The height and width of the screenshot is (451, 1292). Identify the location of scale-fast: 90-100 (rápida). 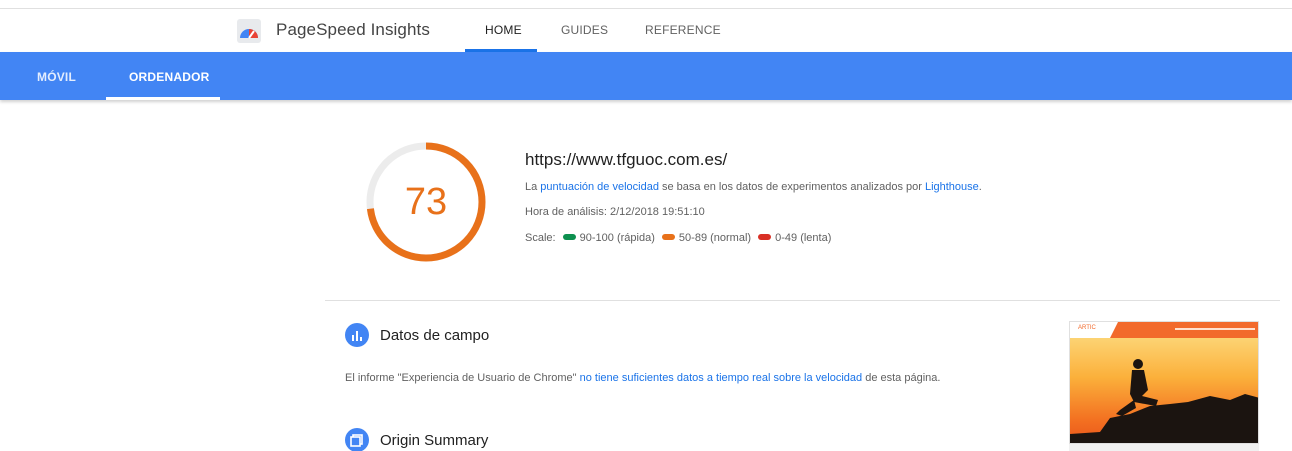
(617, 238).